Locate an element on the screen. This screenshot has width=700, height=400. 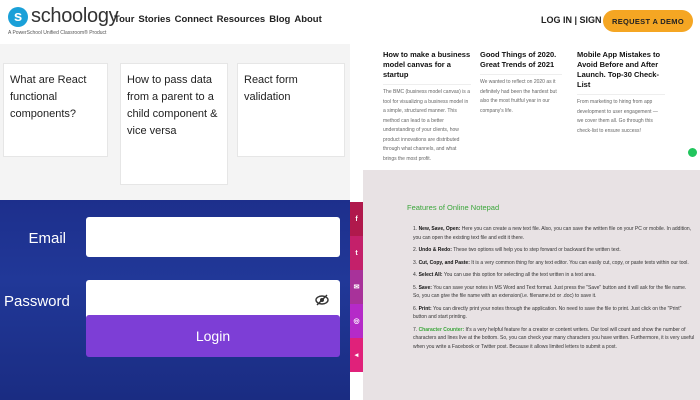
social-share-bar: f t ✉ ◎ ◂ is located at coordinates (356, 287).